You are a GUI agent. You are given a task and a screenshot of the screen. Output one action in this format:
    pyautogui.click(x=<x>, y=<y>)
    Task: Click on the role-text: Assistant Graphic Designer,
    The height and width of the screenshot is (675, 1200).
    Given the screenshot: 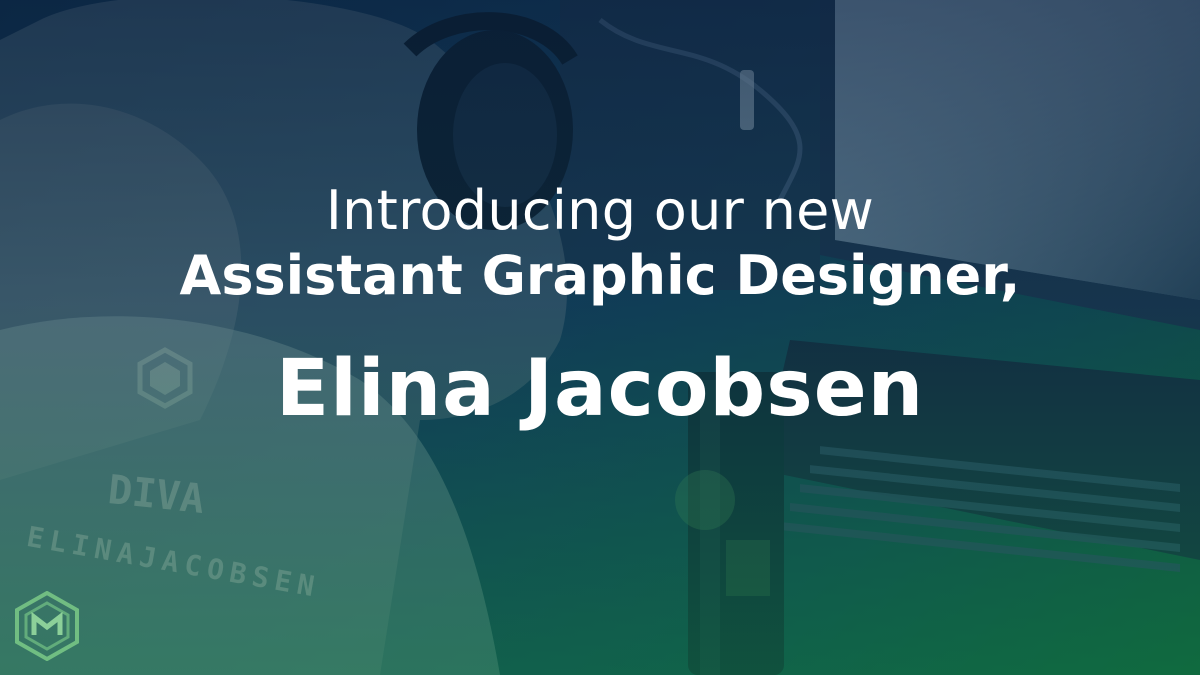 What is the action you would take?
    pyautogui.click(x=600, y=275)
    